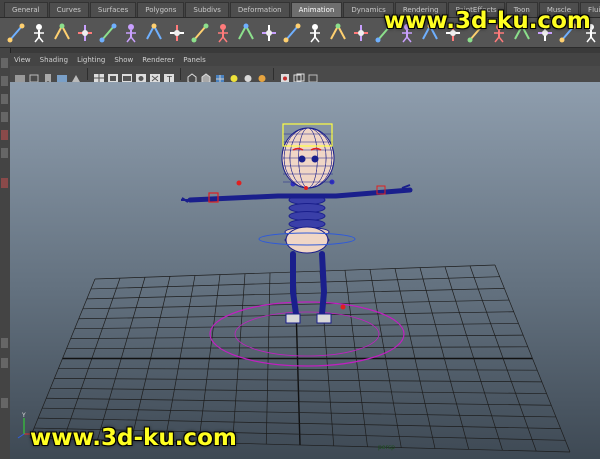 The height and width of the screenshot is (459, 600). Describe the element at coordinates (4, 153) in the screenshot. I see `tool-manip-icon` at that location.